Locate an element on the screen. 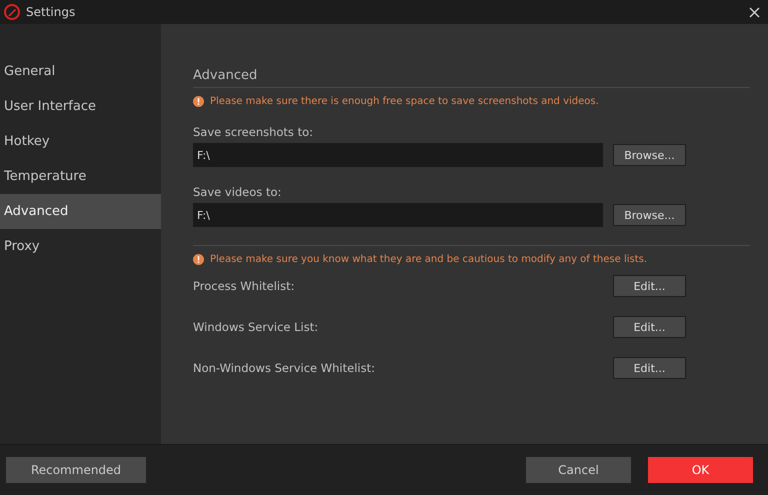  sidebar-item: Proxy is located at coordinates (80, 246).